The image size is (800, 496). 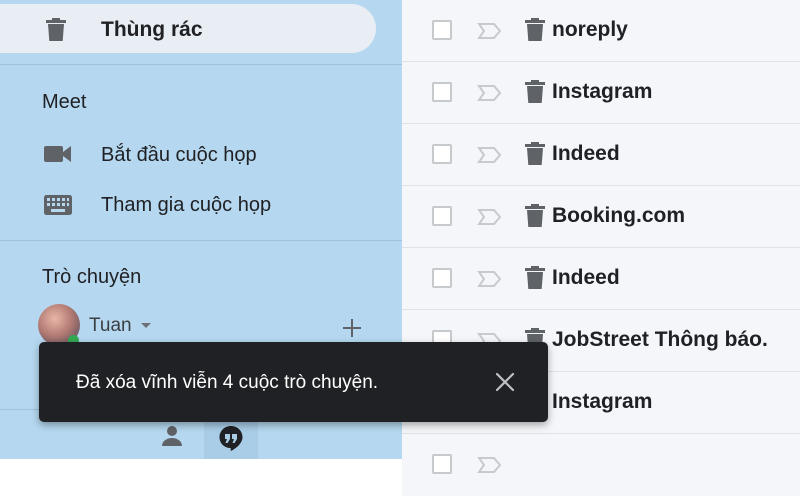 I want to click on toast-message: Đã xóa vĩnh viễn 4 cuộc trò chuyện., so click(x=227, y=382).